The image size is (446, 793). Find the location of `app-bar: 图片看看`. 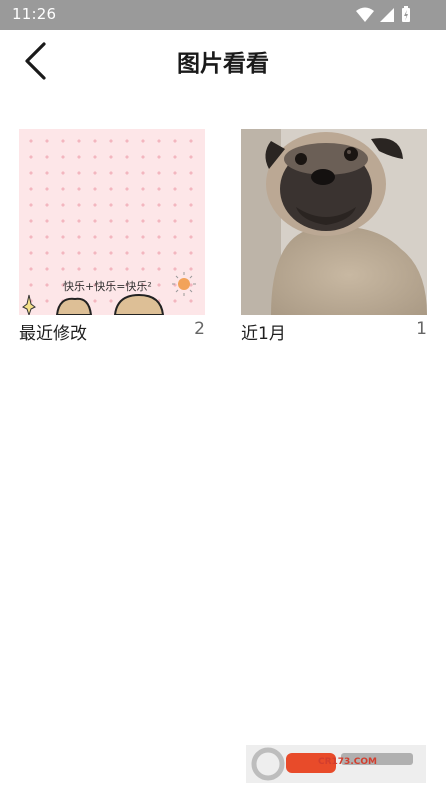

app-bar: 图片看看 is located at coordinates (223, 62).